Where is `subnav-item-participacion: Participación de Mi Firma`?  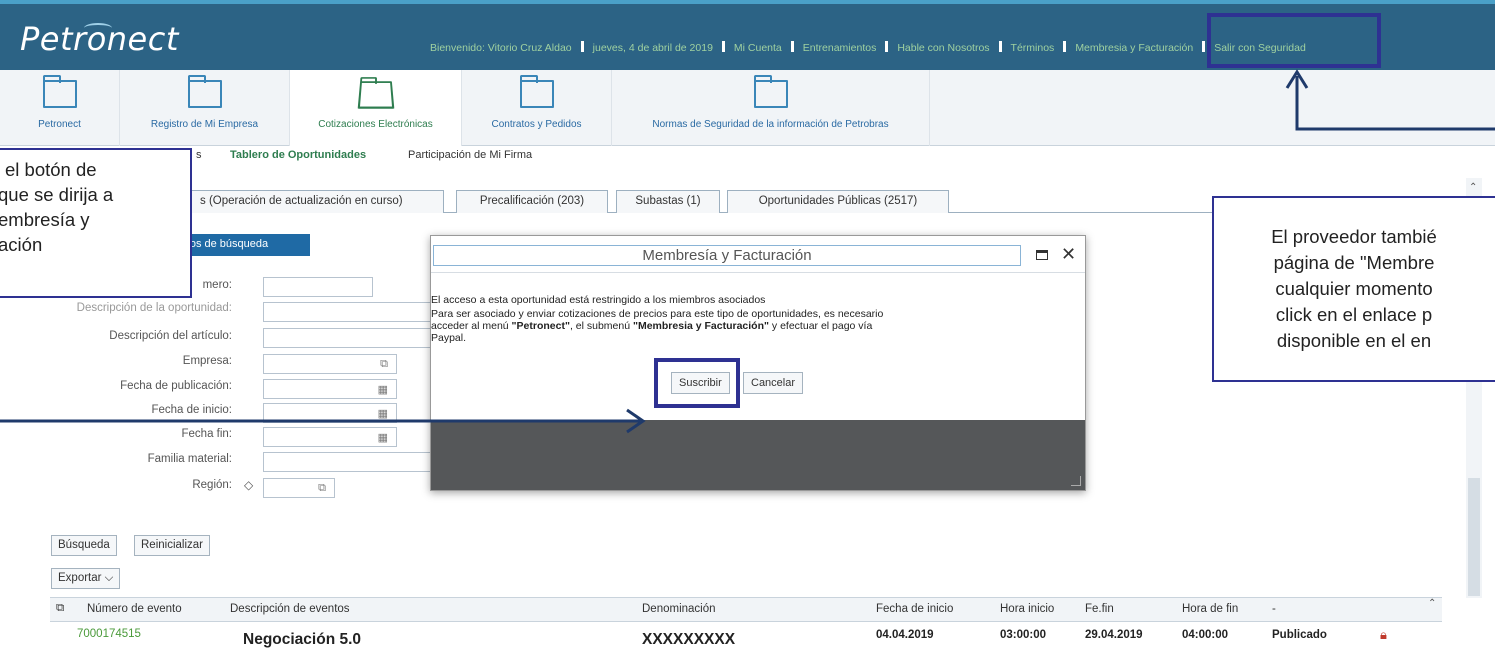 subnav-item-participacion: Participación de Mi Firma is located at coordinates (470, 155).